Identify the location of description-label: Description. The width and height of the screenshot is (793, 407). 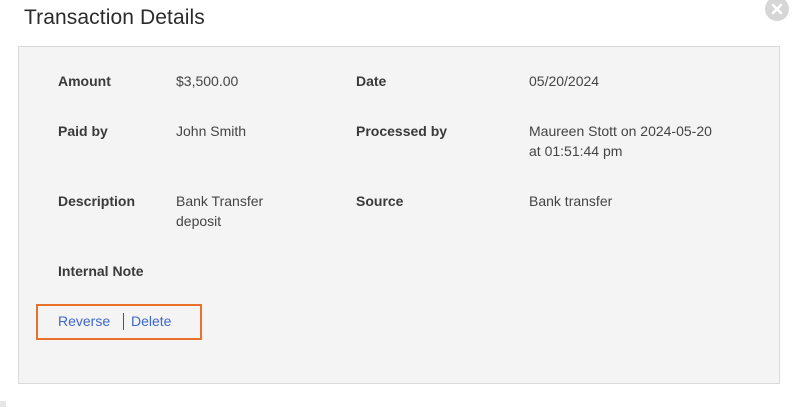
(97, 201).